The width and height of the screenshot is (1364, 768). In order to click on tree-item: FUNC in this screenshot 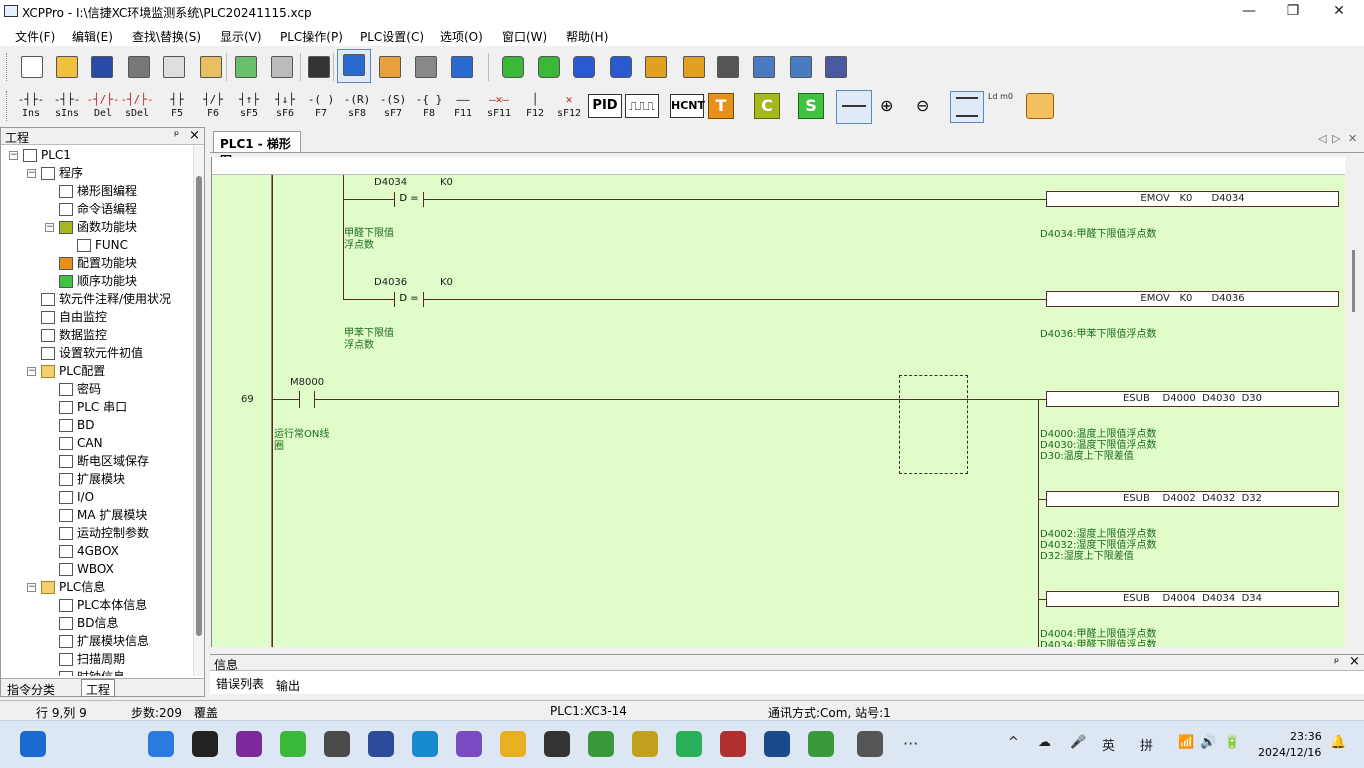, I will do `click(102, 245)`.